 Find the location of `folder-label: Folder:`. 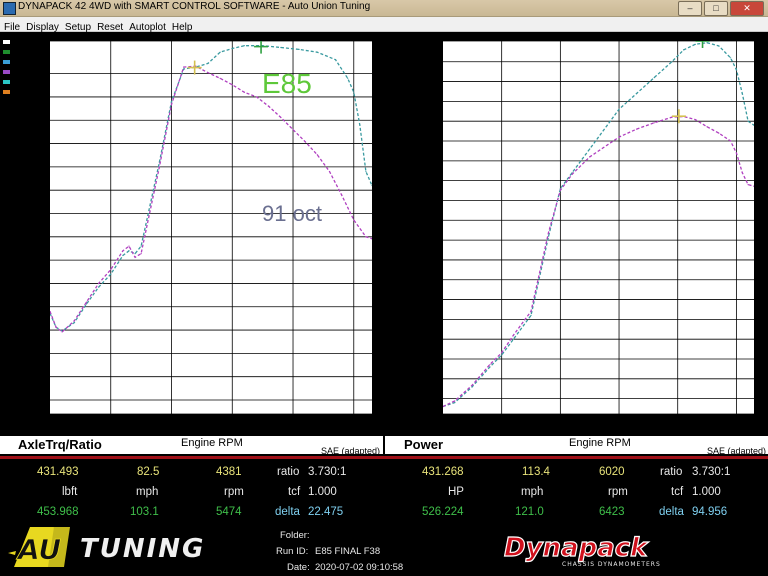

folder-label: Folder: is located at coordinates (295, 535).